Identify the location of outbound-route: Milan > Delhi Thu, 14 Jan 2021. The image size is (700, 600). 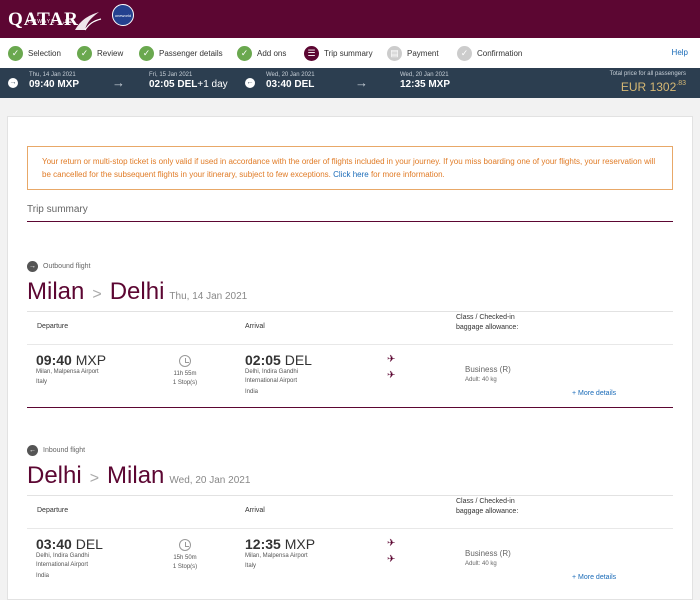
(350, 292).